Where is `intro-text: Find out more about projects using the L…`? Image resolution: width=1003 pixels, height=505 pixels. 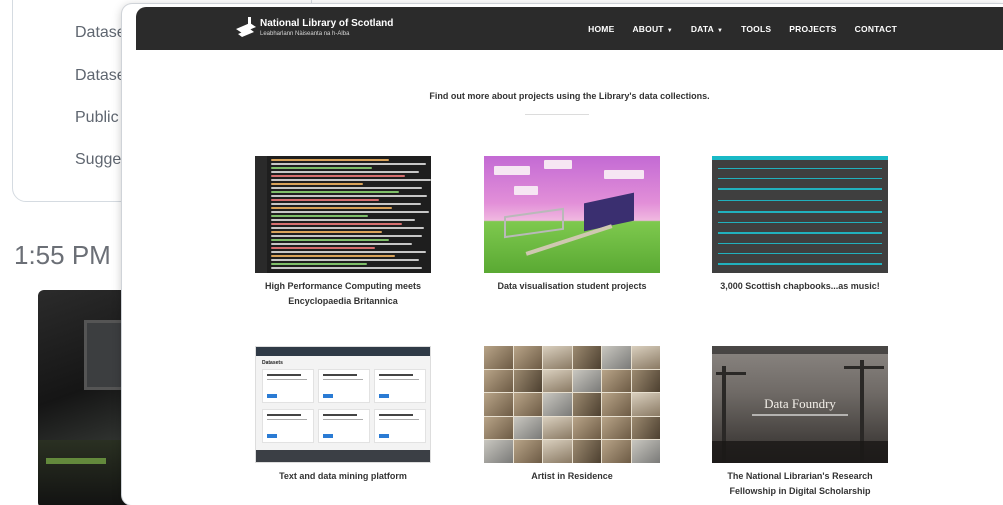 intro-text: Find out more about projects using the L… is located at coordinates (569, 96).